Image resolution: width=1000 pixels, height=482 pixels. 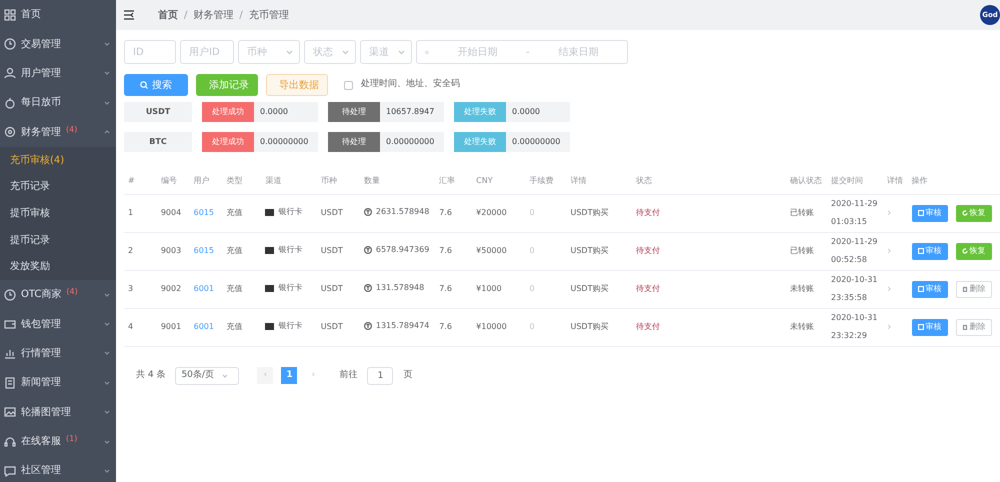 I want to click on next-page-button: ›, so click(x=313, y=375).